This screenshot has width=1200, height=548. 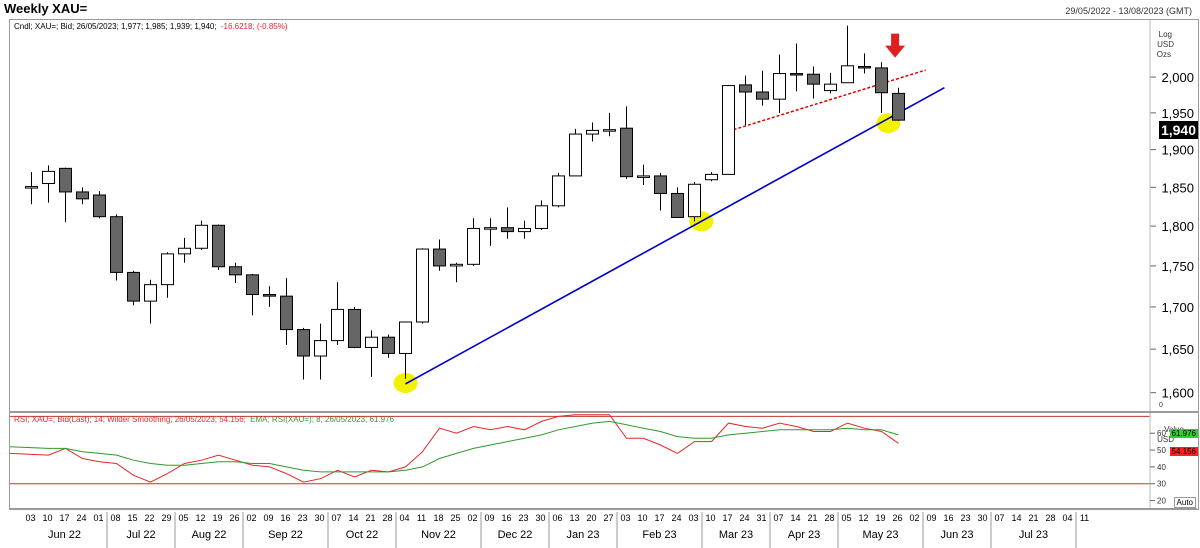 What do you see at coordinates (47, 518) in the screenshot?
I see `x-day-label: 10` at bounding box center [47, 518].